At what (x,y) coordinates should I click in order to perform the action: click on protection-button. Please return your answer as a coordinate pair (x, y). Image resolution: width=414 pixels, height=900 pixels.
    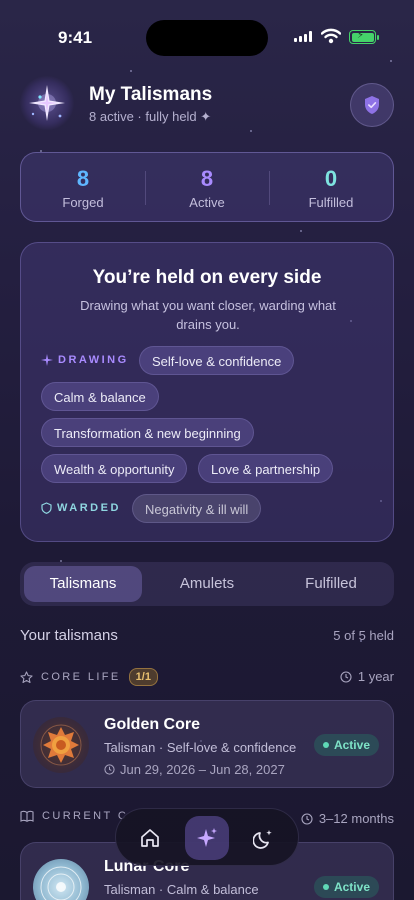
    Looking at the image, I should click on (372, 105).